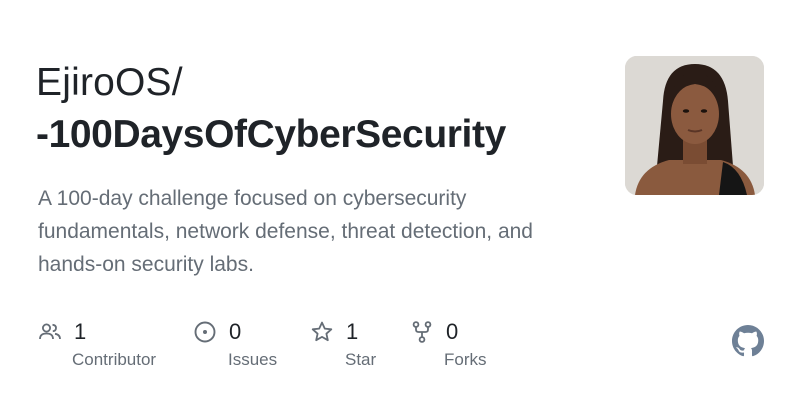 This screenshot has width=800, height=419. Describe the element at coordinates (271, 135) in the screenshot. I see `repo-name: -100DaysOfCyberSecurity` at that location.